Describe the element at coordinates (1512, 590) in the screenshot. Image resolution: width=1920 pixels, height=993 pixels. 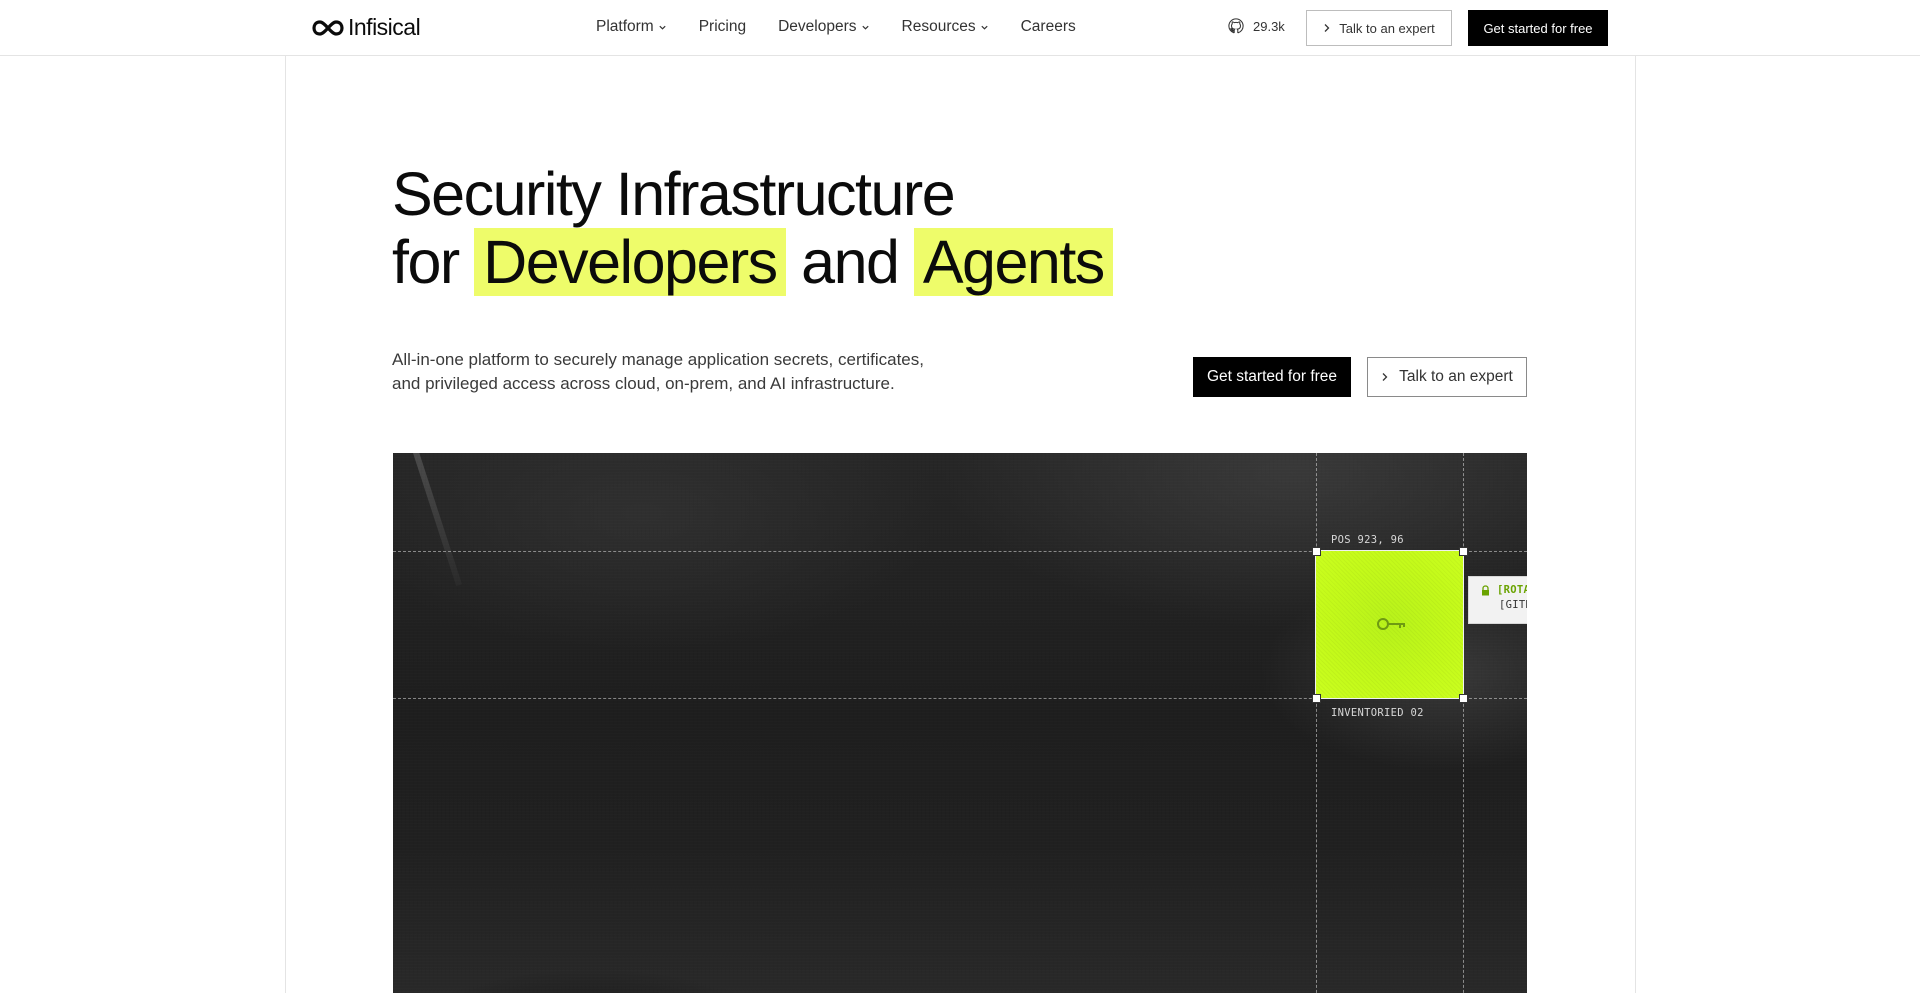
I see `tag-title: [ROTATING SECRST]` at that location.